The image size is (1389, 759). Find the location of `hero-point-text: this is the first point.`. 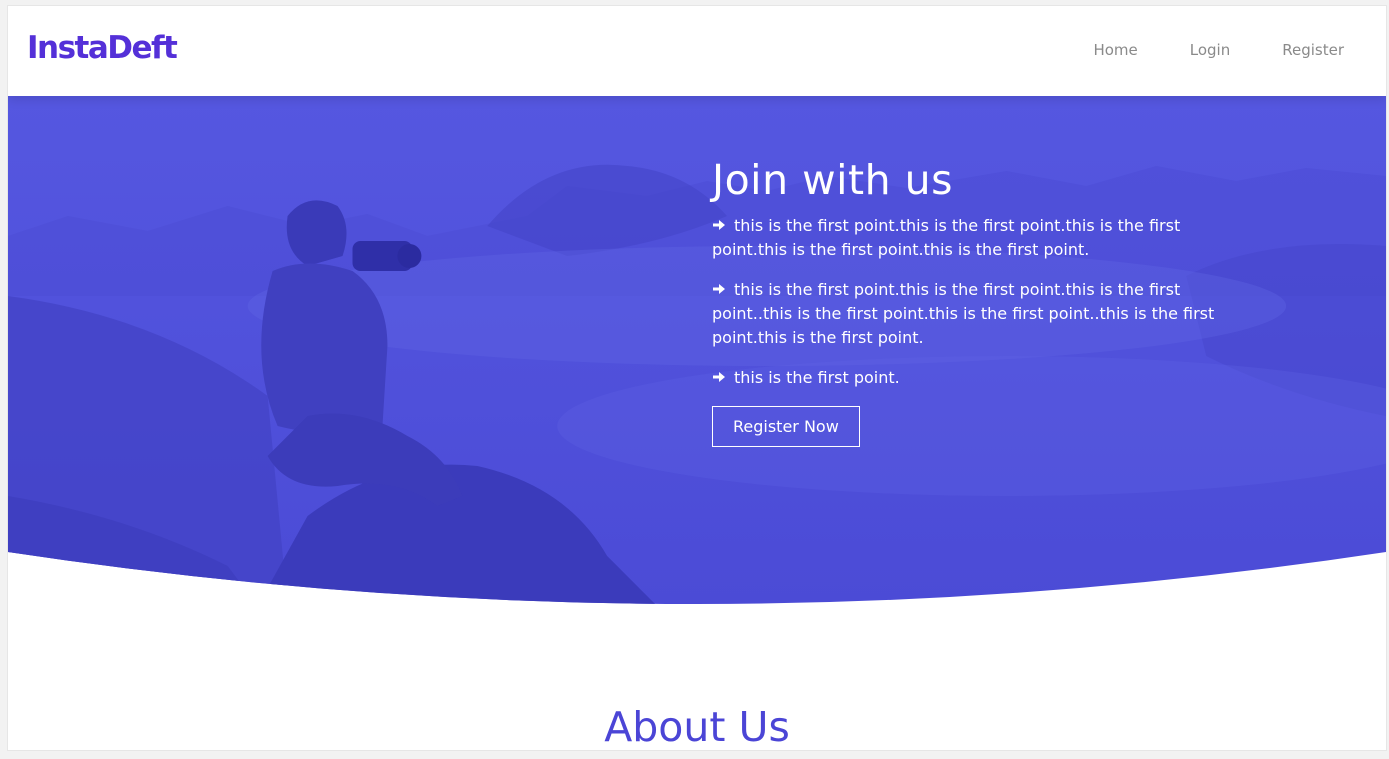

hero-point-text: this is the first point. is located at coordinates (817, 377).